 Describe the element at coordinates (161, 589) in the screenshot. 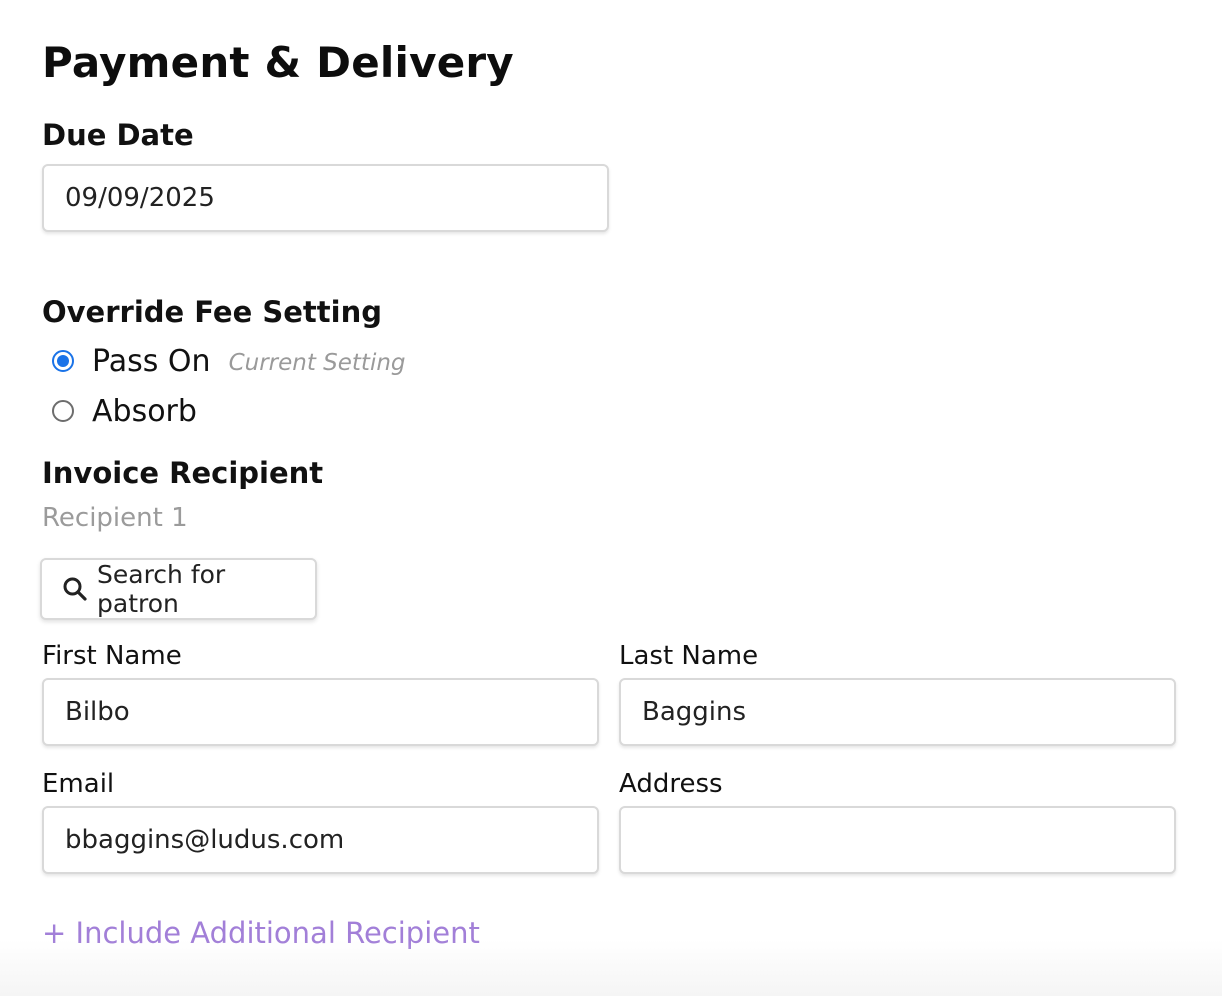

I see `search-patron-label: Search for patron` at that location.